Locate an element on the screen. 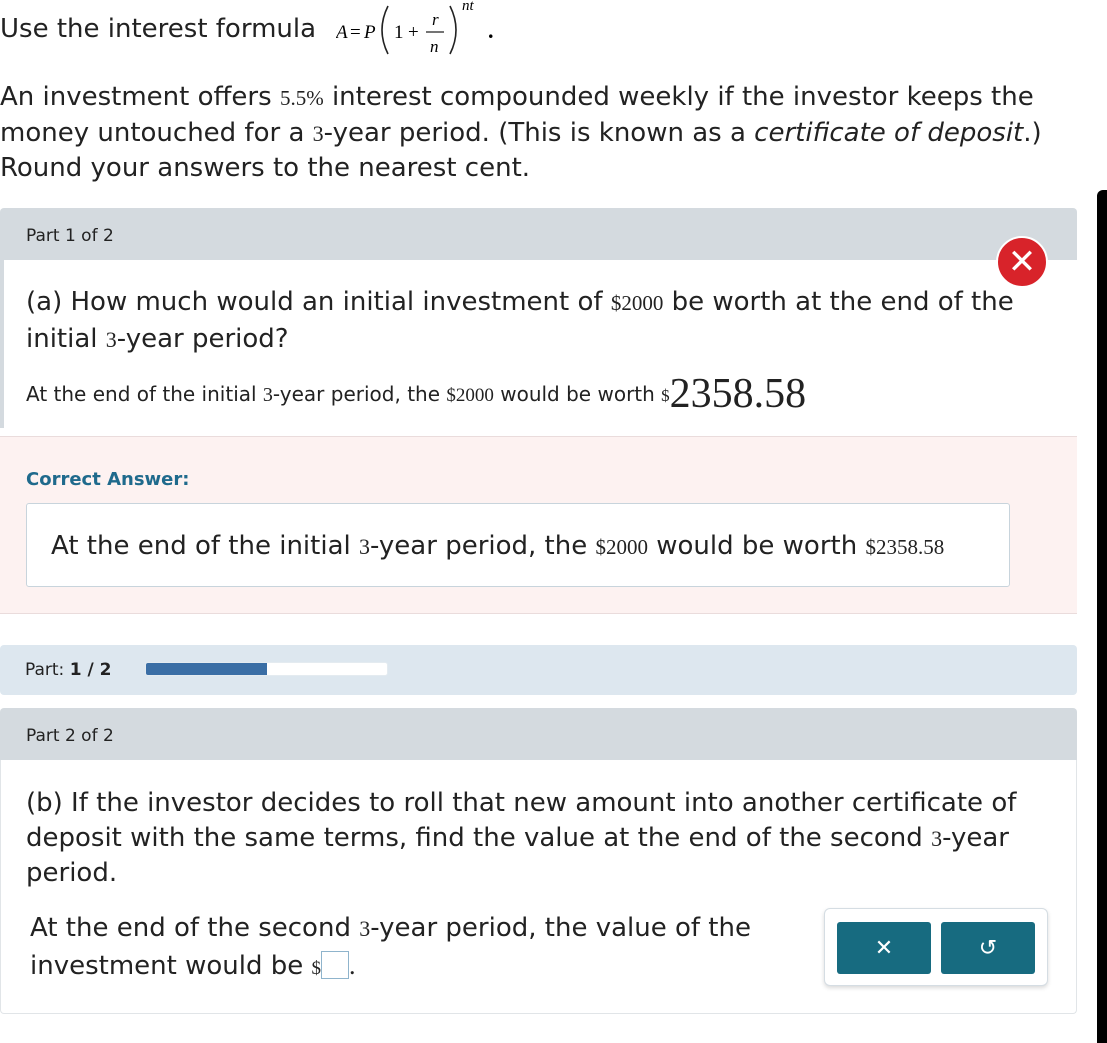 The image size is (1107, 1043). interest-formula: A = P 1 + r n nt . is located at coordinates (415, 28).